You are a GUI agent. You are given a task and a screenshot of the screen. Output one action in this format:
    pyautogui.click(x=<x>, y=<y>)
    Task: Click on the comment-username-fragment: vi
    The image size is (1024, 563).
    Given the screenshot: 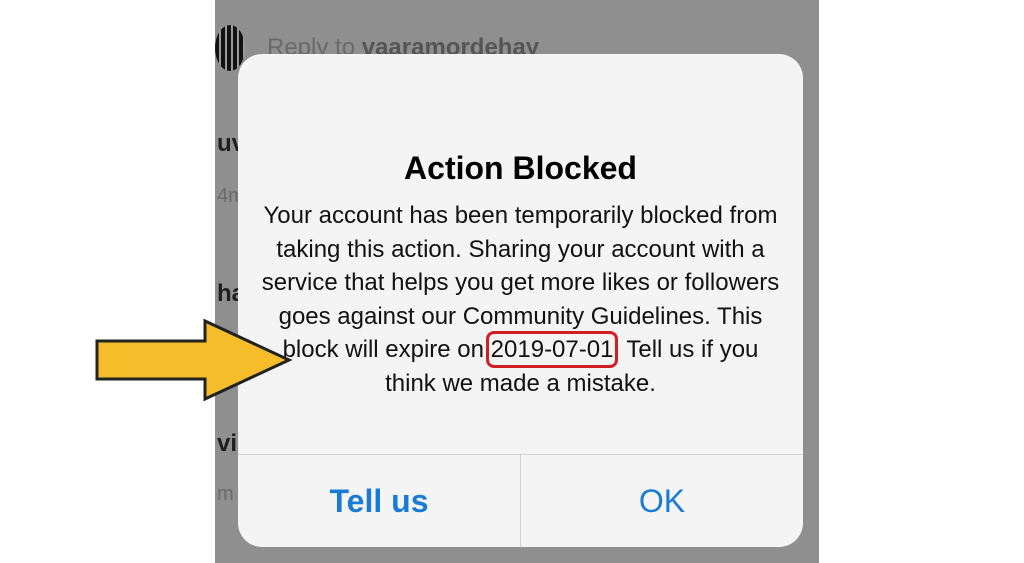 What is the action you would take?
    pyautogui.click(x=227, y=443)
    